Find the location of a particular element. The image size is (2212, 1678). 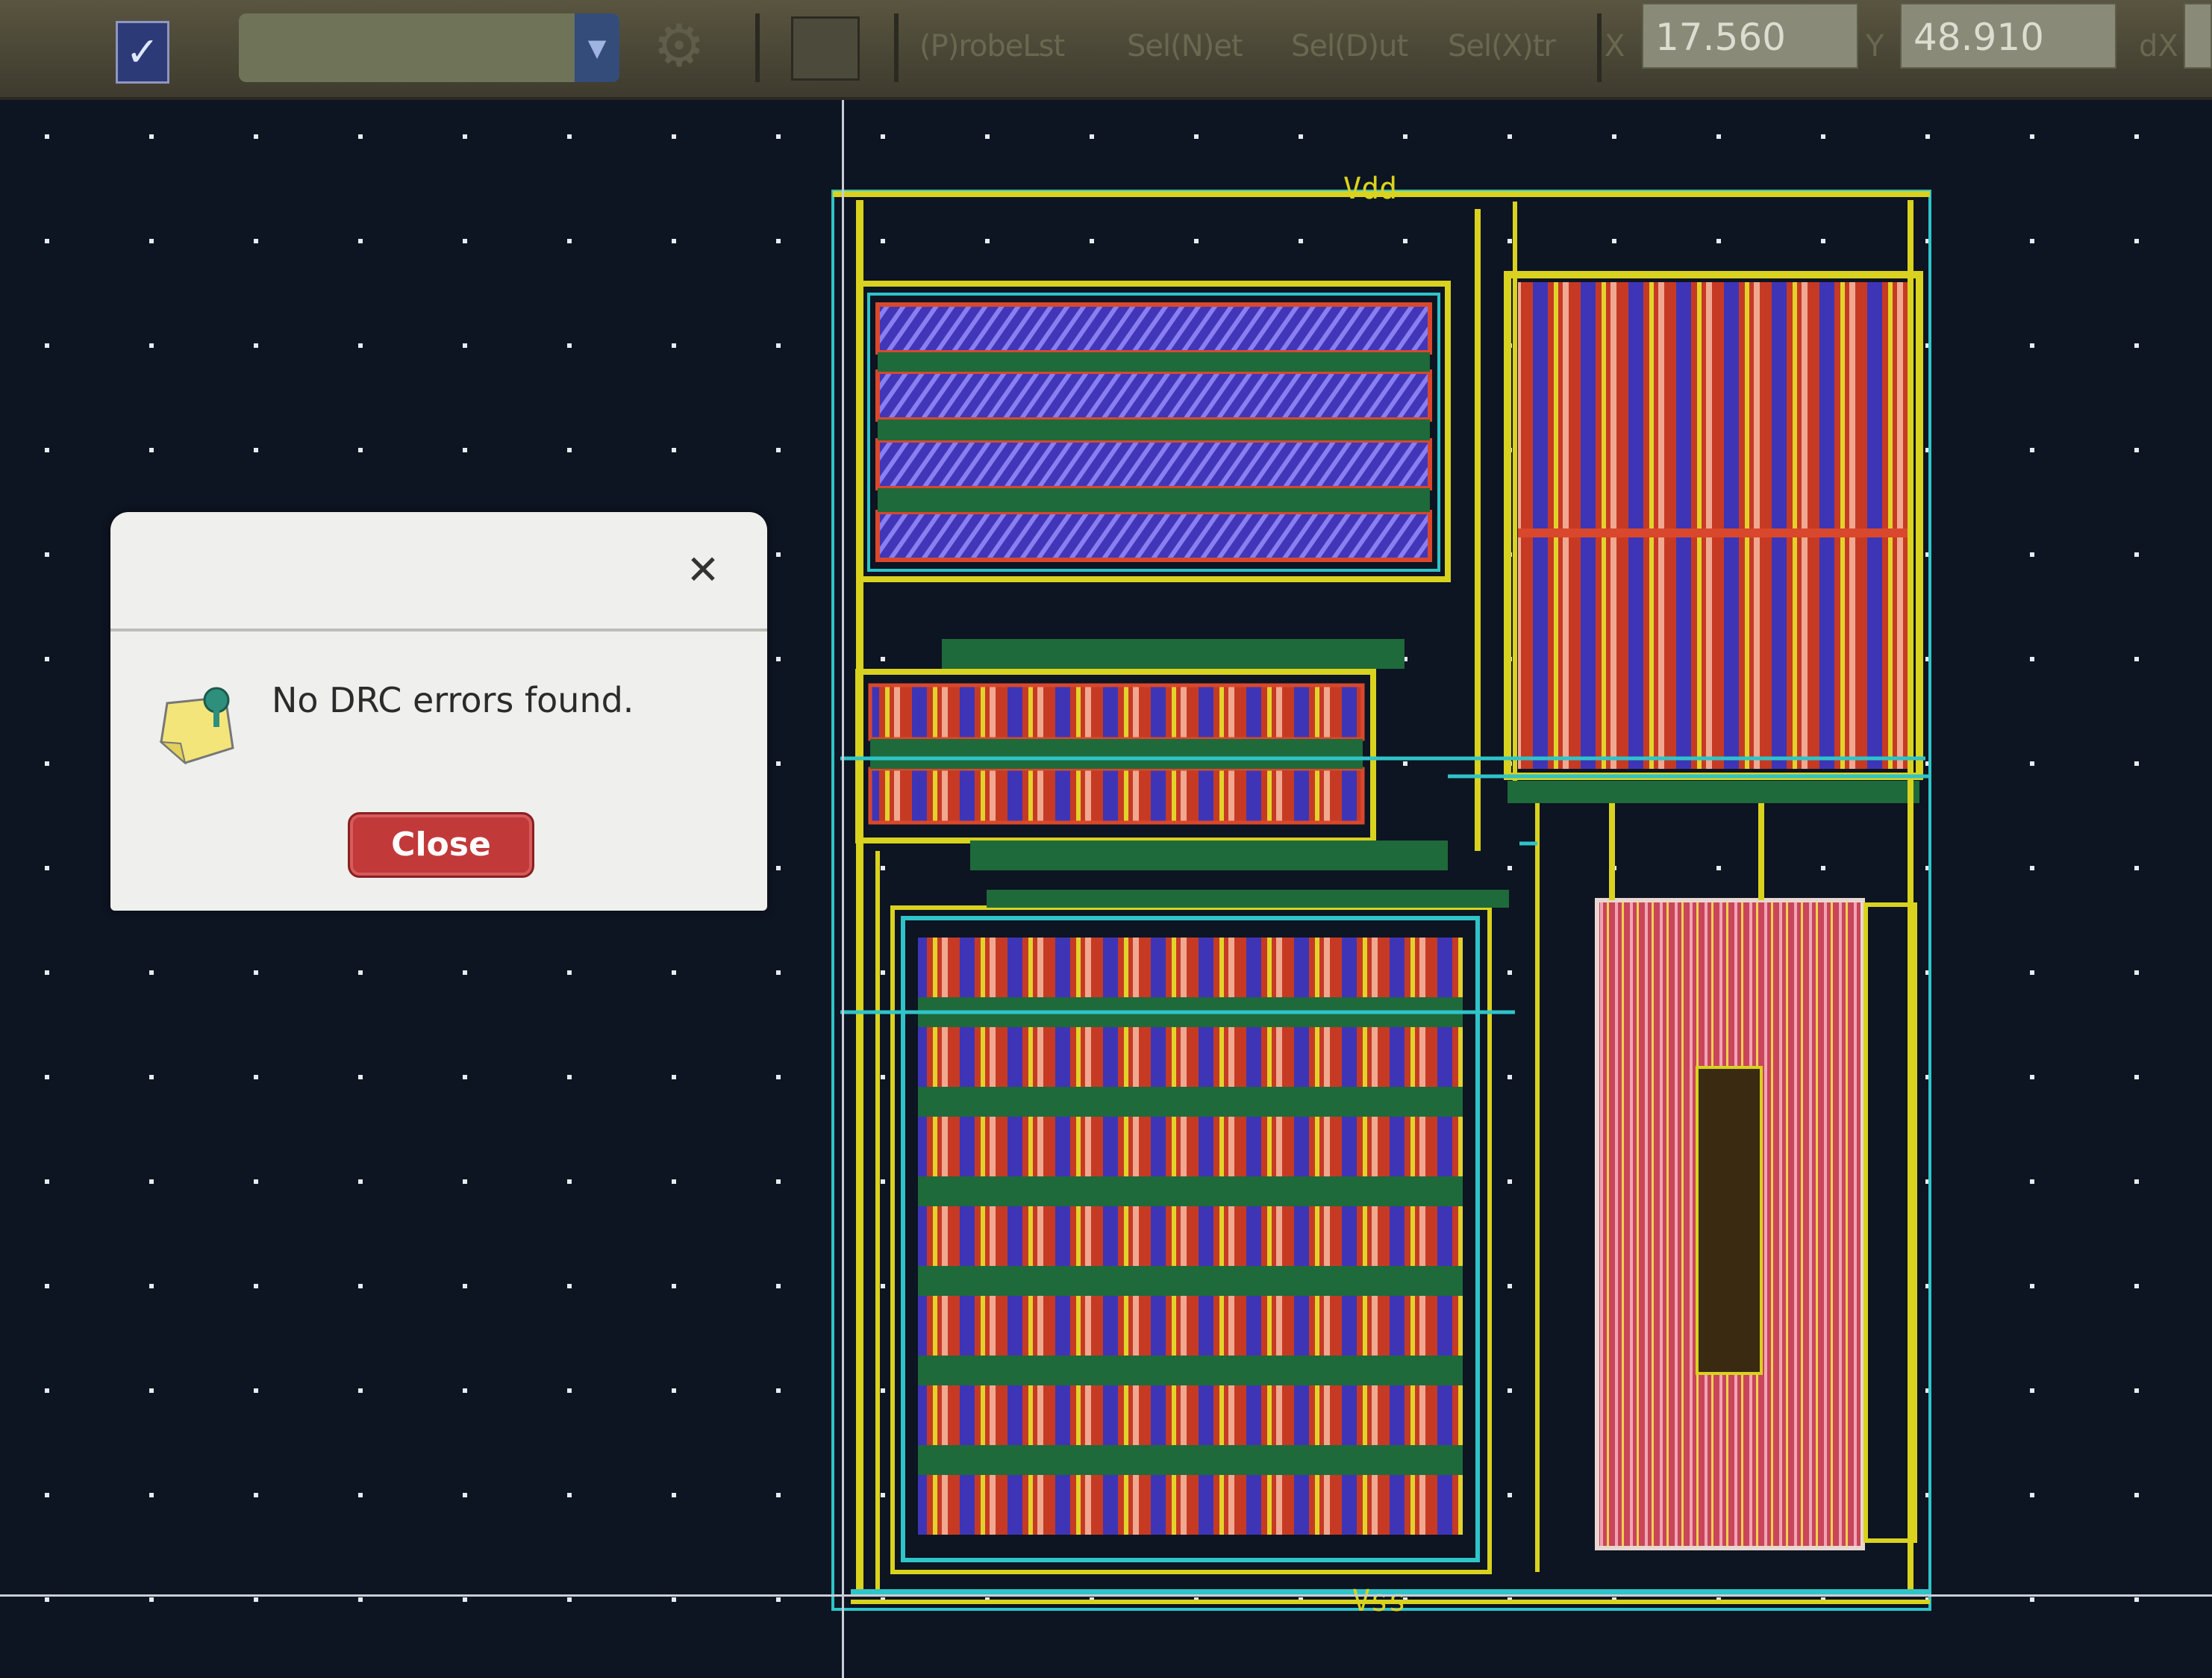

dialog-title-bar: ✕ is located at coordinates (438, 571).